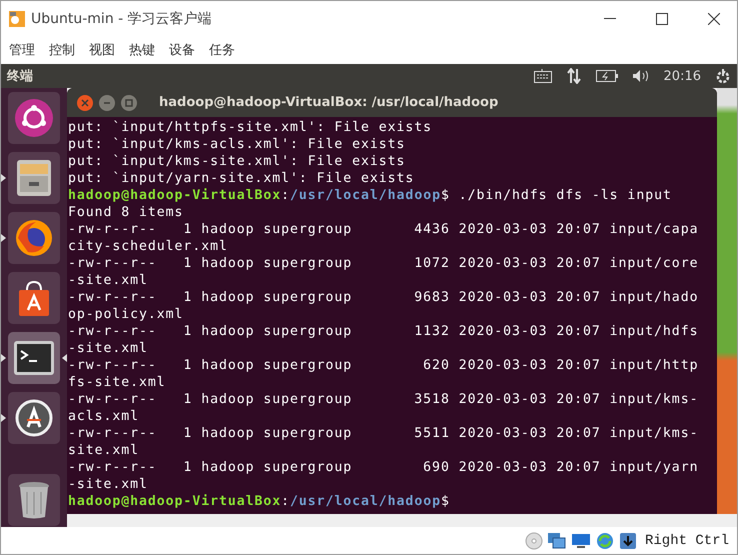  I want to click on terminal-output-line: -rw-r--r-- 1 hadoop supergroup 4436 2020-03-03 20:07 input/capa, so click(384, 229).